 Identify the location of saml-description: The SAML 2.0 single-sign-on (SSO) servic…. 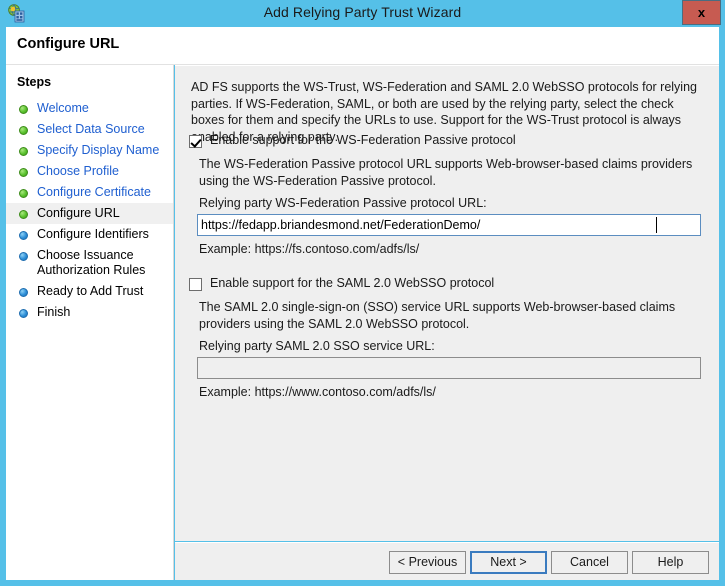
(437, 315).